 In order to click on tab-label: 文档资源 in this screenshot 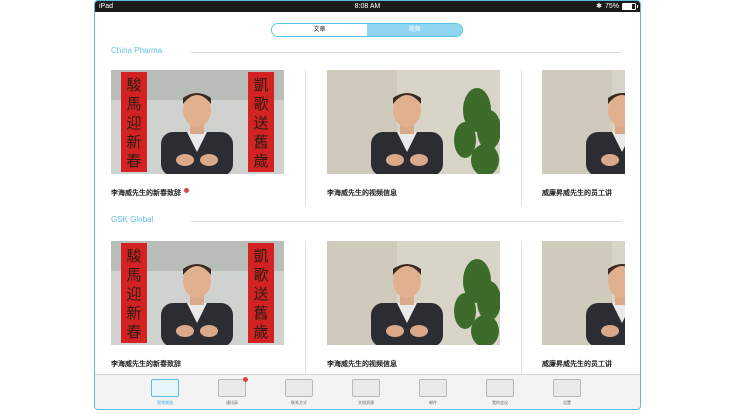, I will do `click(366, 402)`.